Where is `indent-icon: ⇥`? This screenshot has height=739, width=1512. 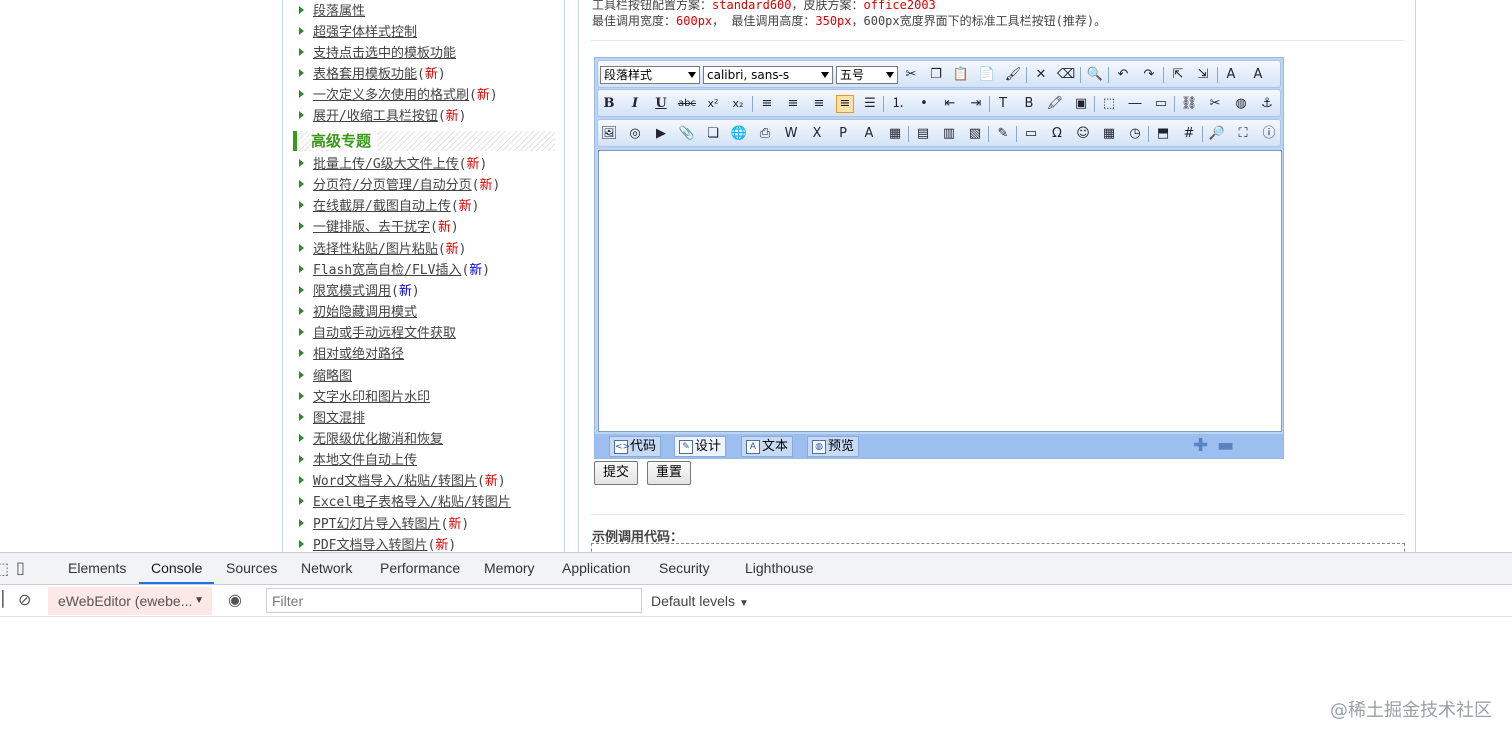 indent-icon: ⇥ is located at coordinates (976, 104).